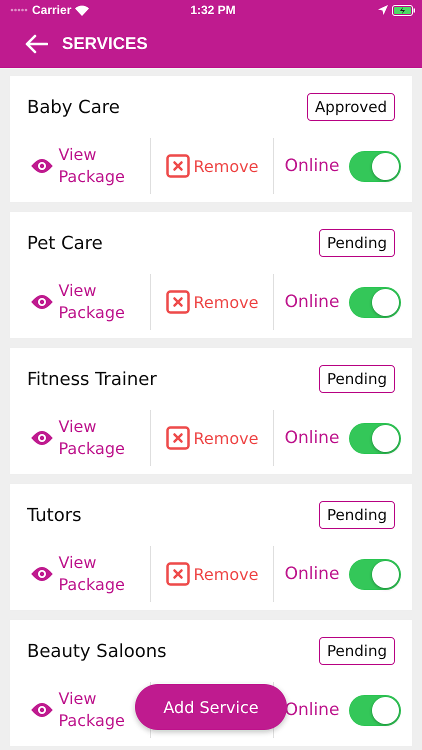 This screenshot has width=422, height=750. I want to click on service-name: Beauty Saloons, so click(97, 651).